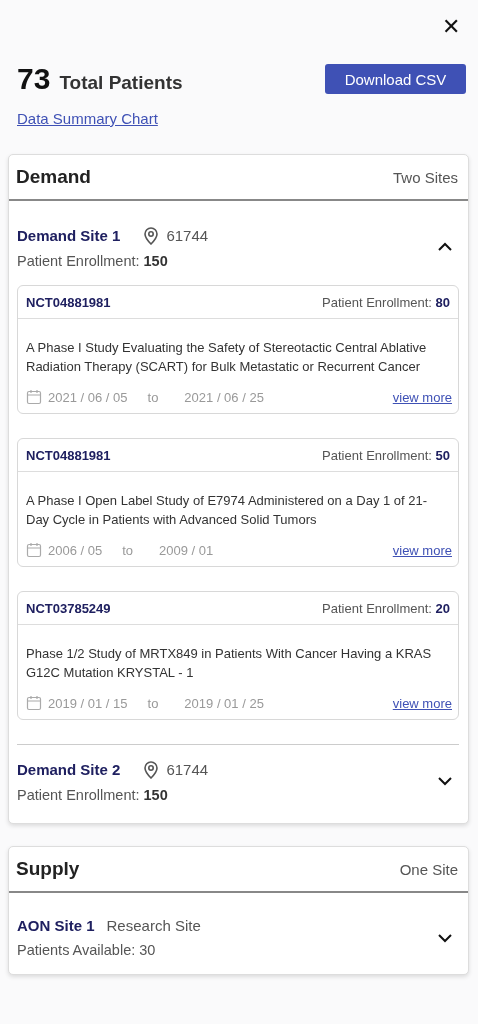 This screenshot has height=1024, width=478. What do you see at coordinates (34, 79) in the screenshot?
I see `patient-count: 73` at bounding box center [34, 79].